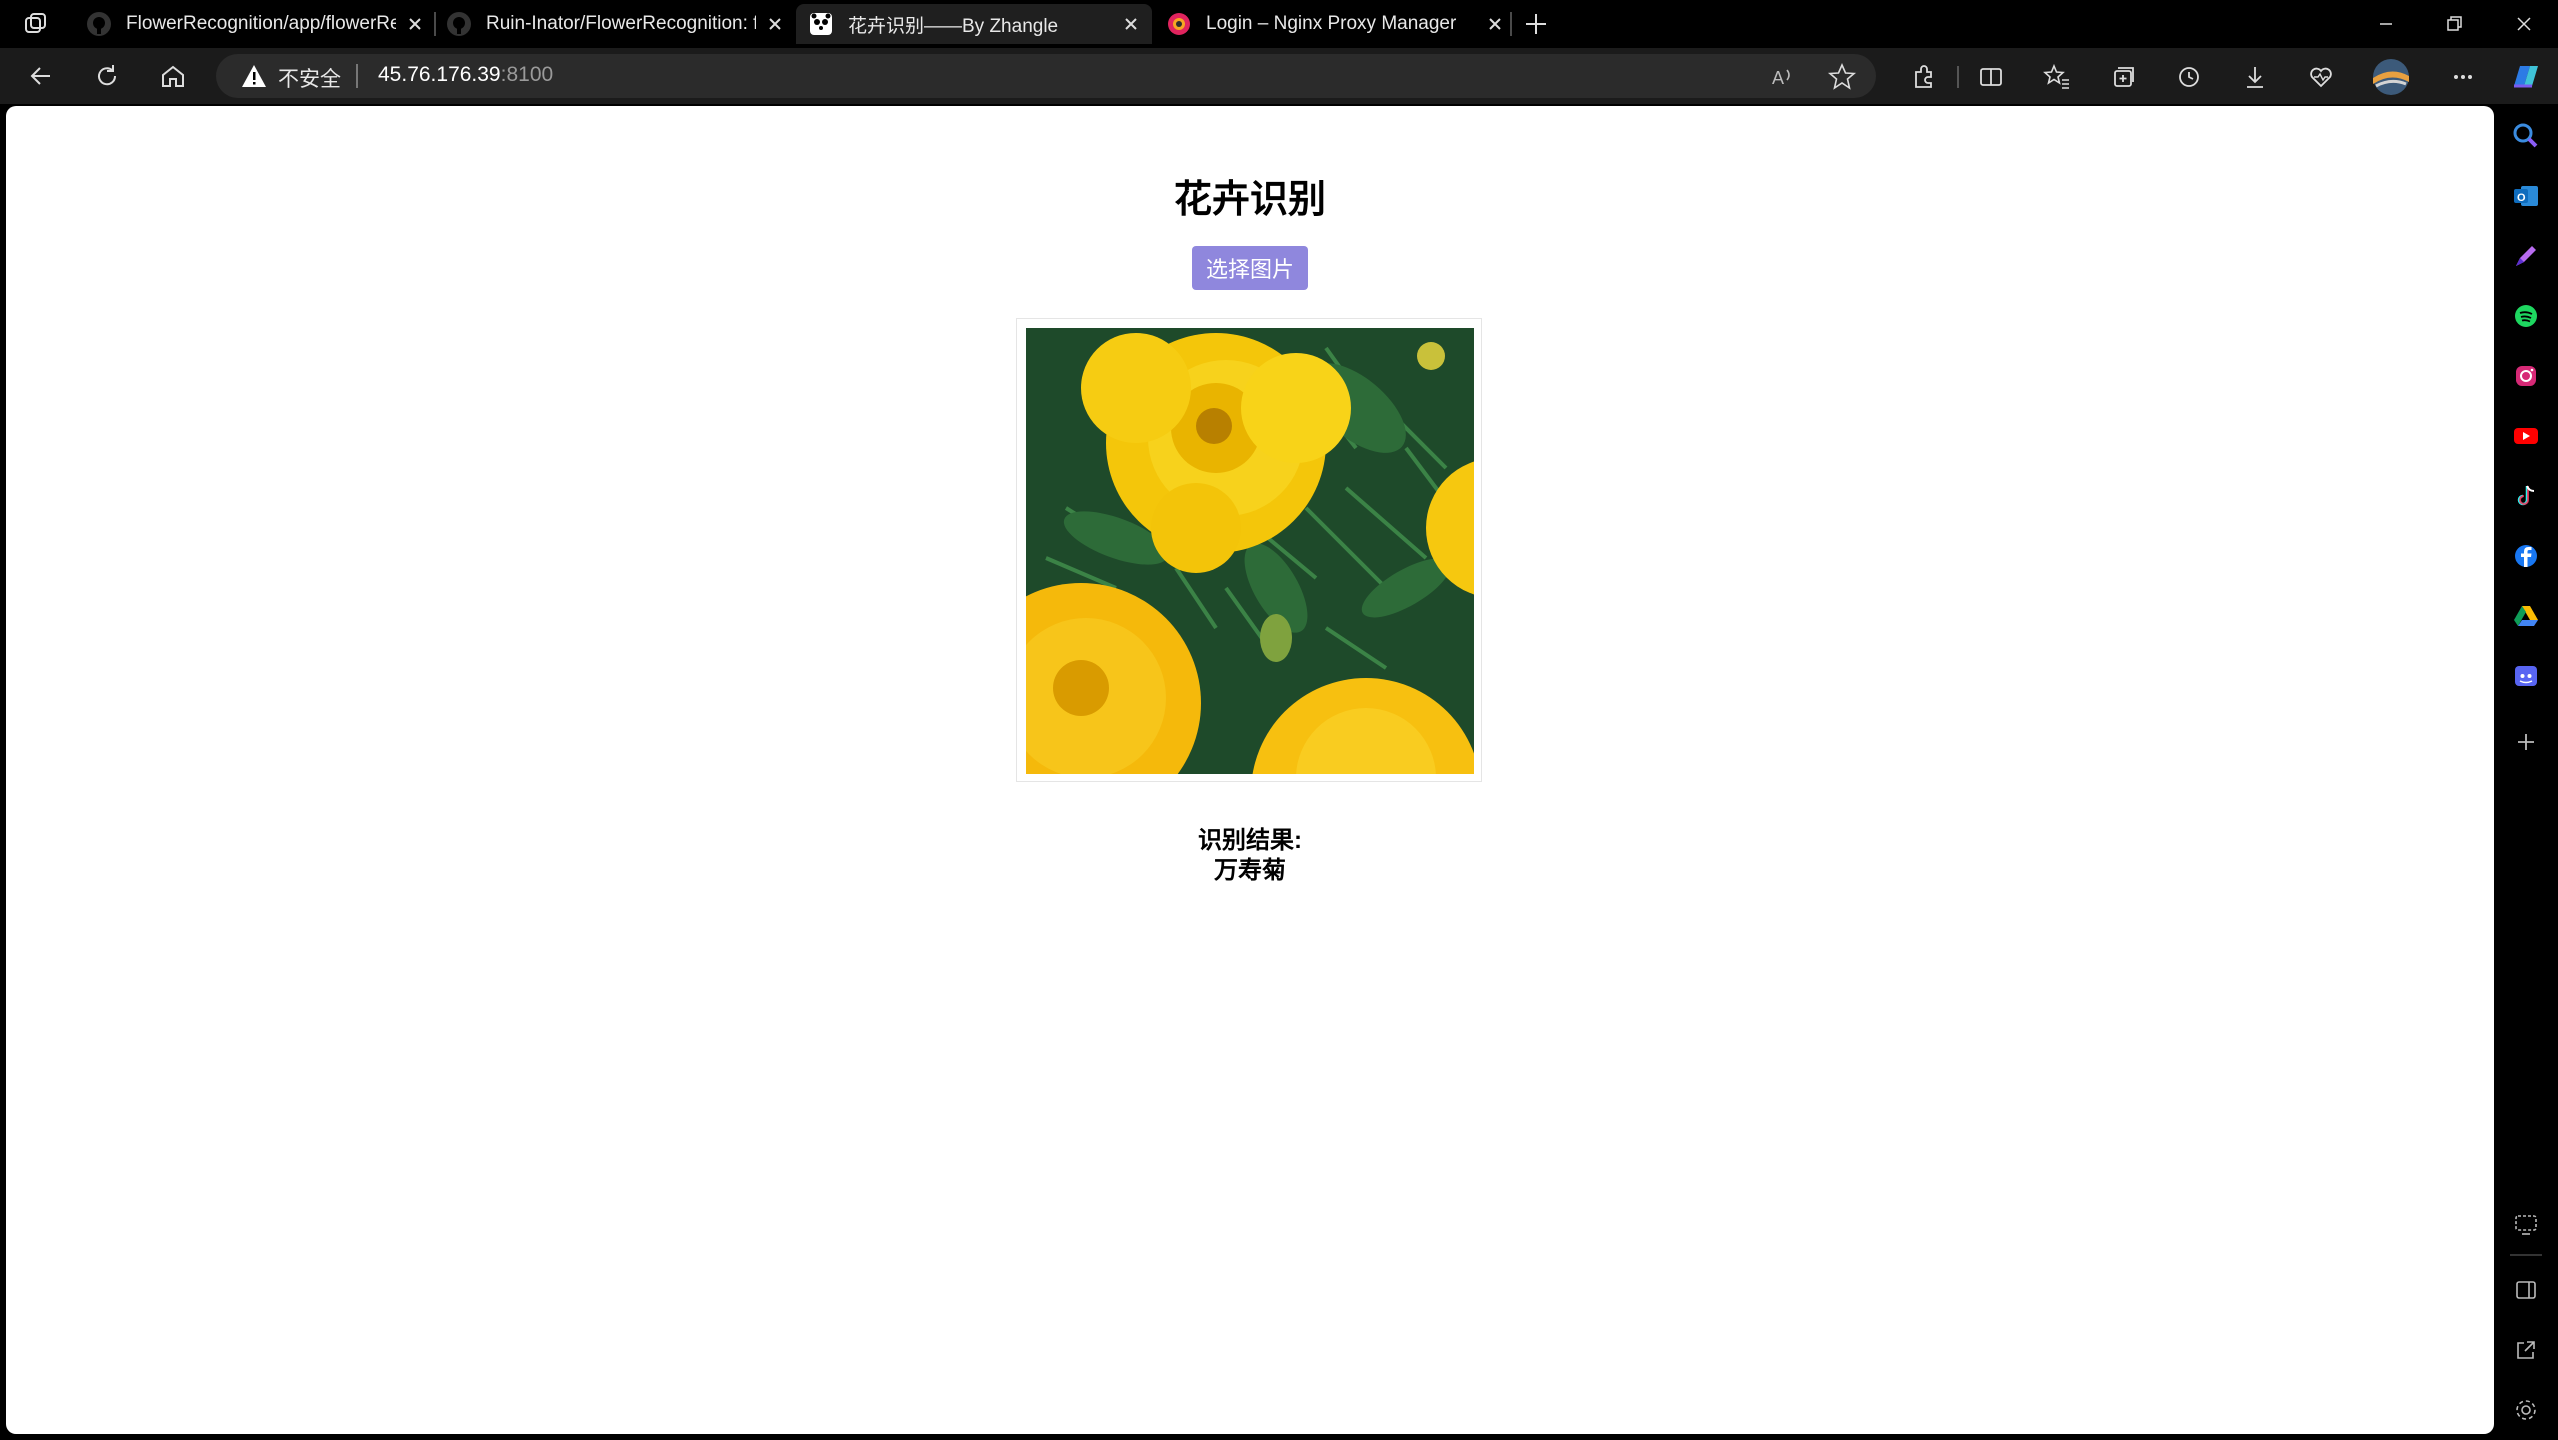 This screenshot has width=2558, height=1440. I want to click on copilot-pen-icon, so click(2526, 256).